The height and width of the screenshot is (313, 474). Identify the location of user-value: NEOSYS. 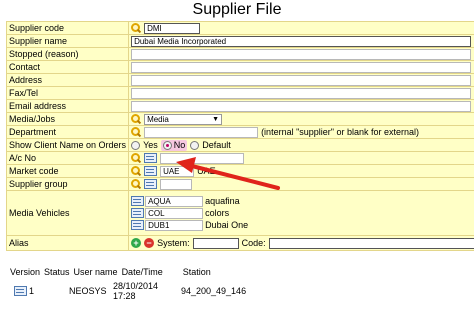
(88, 291).